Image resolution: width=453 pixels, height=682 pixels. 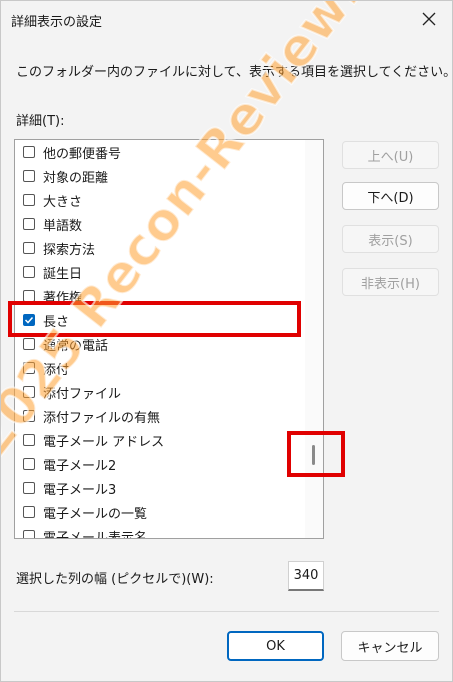 I want to click on list-item: 他の郵便番号, so click(x=72, y=152).